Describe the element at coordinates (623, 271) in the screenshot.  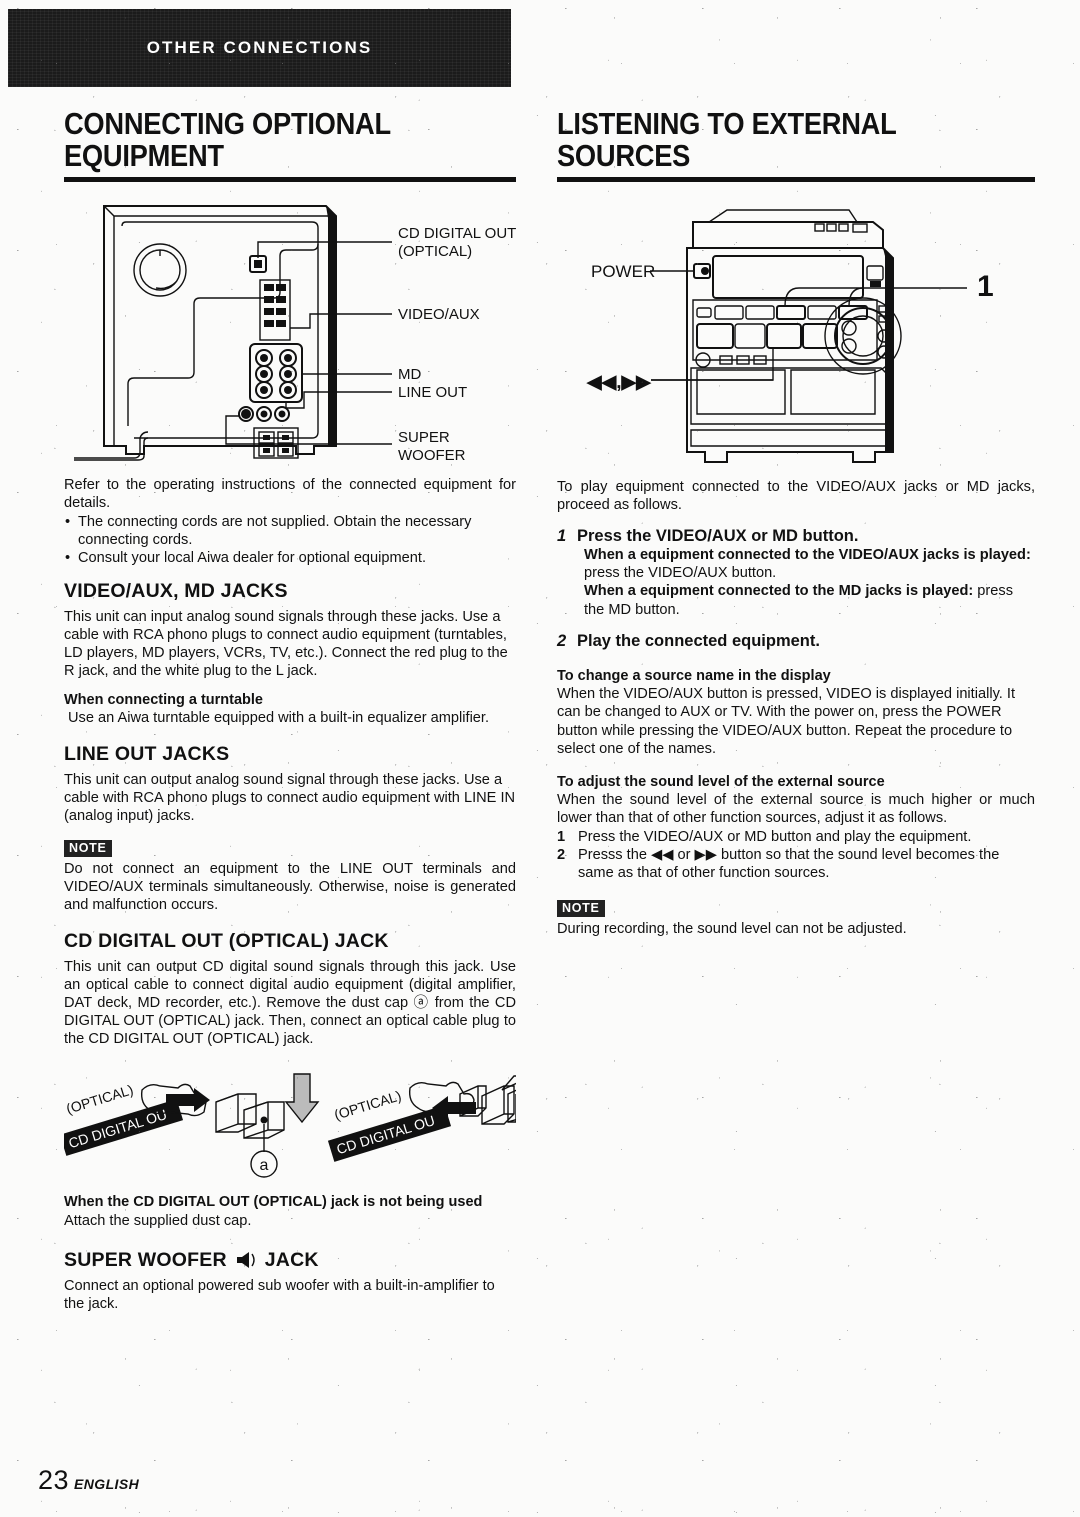
I see `callout-power: POWER` at that location.